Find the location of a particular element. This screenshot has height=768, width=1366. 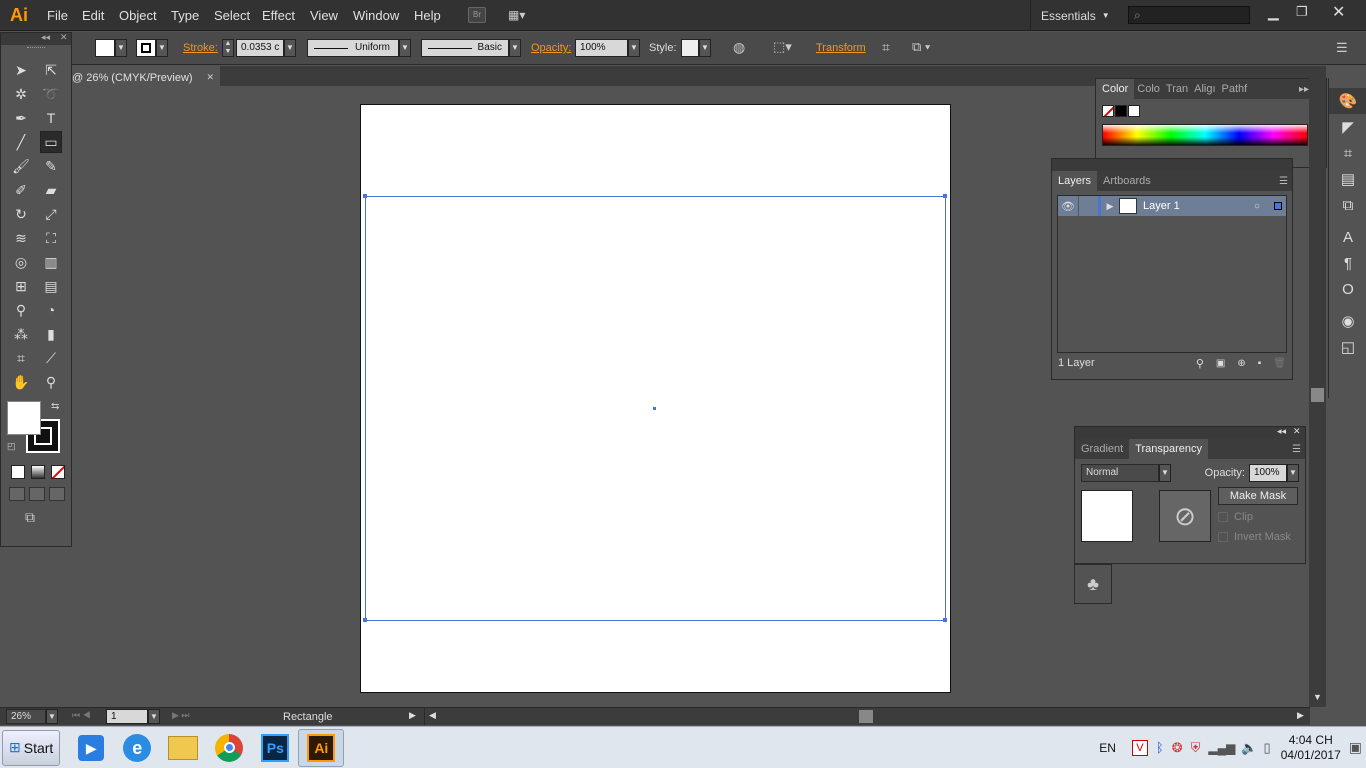

transform-panel-icon: ⌗ is located at coordinates (1347, 153).